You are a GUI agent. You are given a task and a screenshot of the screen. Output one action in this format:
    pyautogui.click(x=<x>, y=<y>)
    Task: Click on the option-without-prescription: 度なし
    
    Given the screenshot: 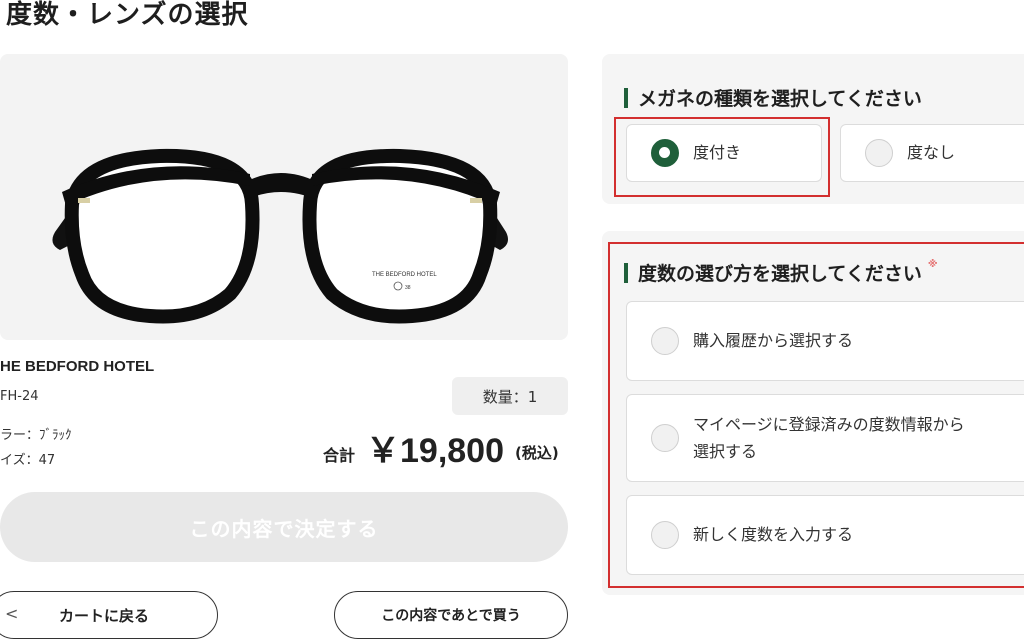 What is the action you would take?
    pyautogui.click(x=932, y=153)
    